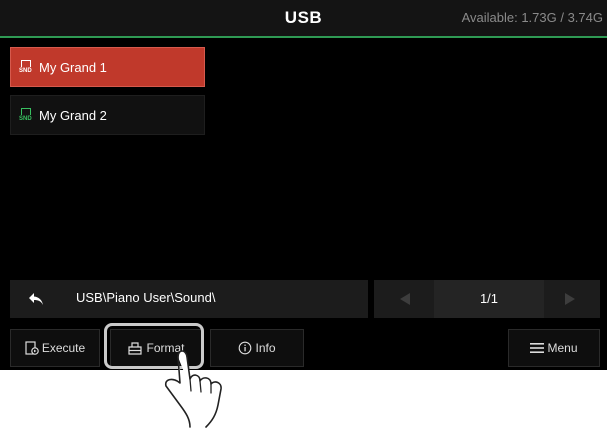  I want to click on execute-button: Execute, so click(55, 348).